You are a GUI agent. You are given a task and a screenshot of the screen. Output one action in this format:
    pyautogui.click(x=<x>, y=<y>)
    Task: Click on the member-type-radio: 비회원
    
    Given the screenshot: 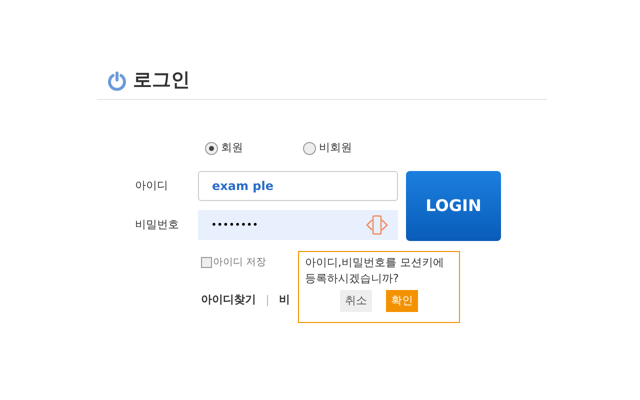 What is the action you would take?
    pyautogui.click(x=352, y=148)
    